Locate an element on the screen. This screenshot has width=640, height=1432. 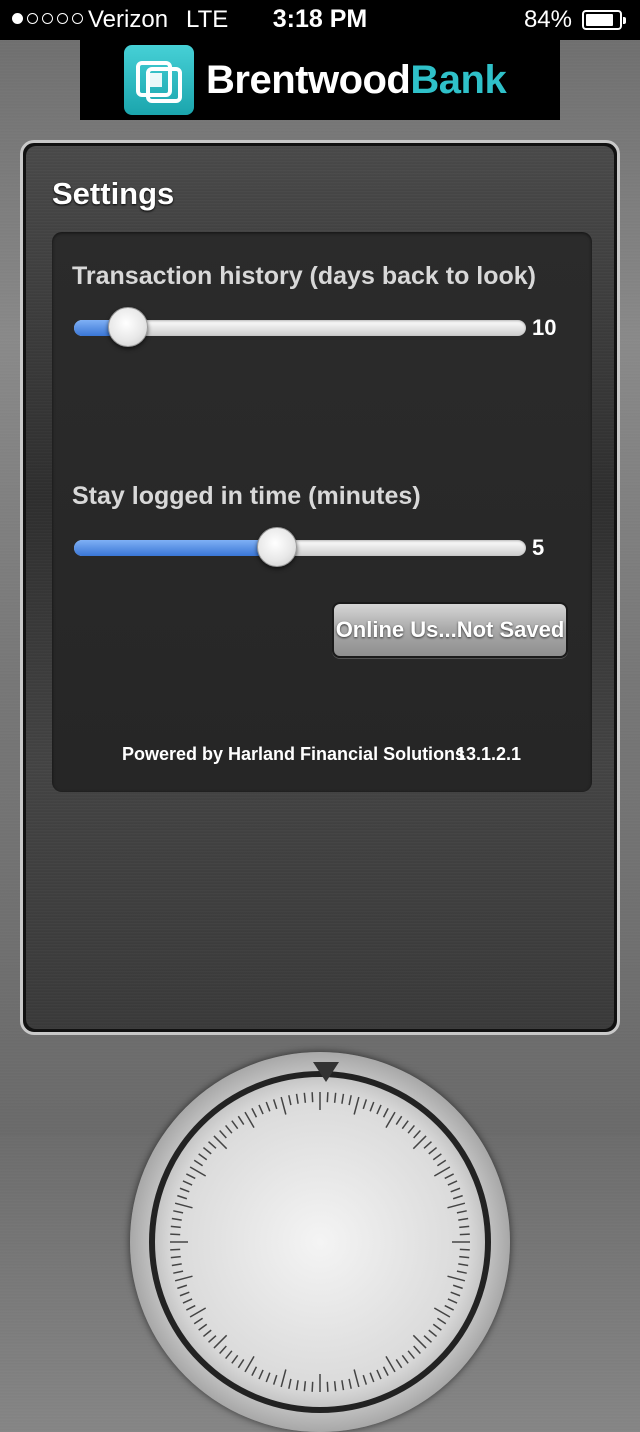
battery-percent: 84% is located at coordinates (547, 19).